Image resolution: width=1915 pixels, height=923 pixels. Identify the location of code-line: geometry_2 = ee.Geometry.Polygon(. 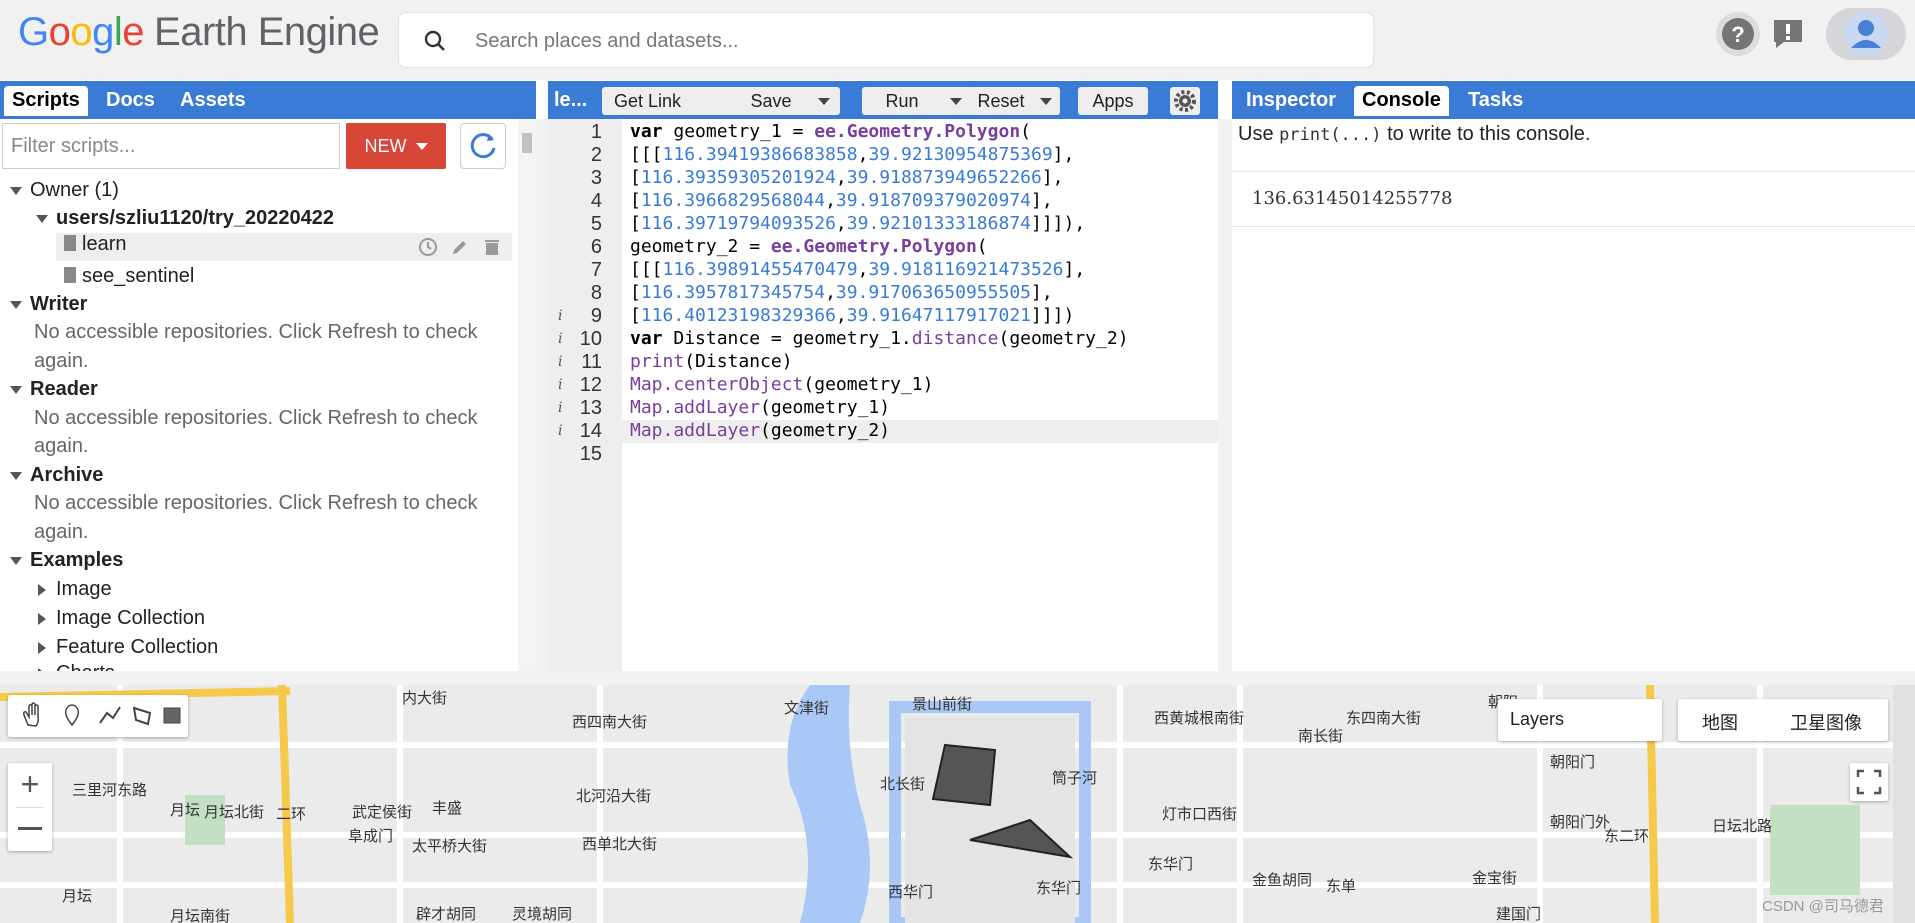
(809, 246).